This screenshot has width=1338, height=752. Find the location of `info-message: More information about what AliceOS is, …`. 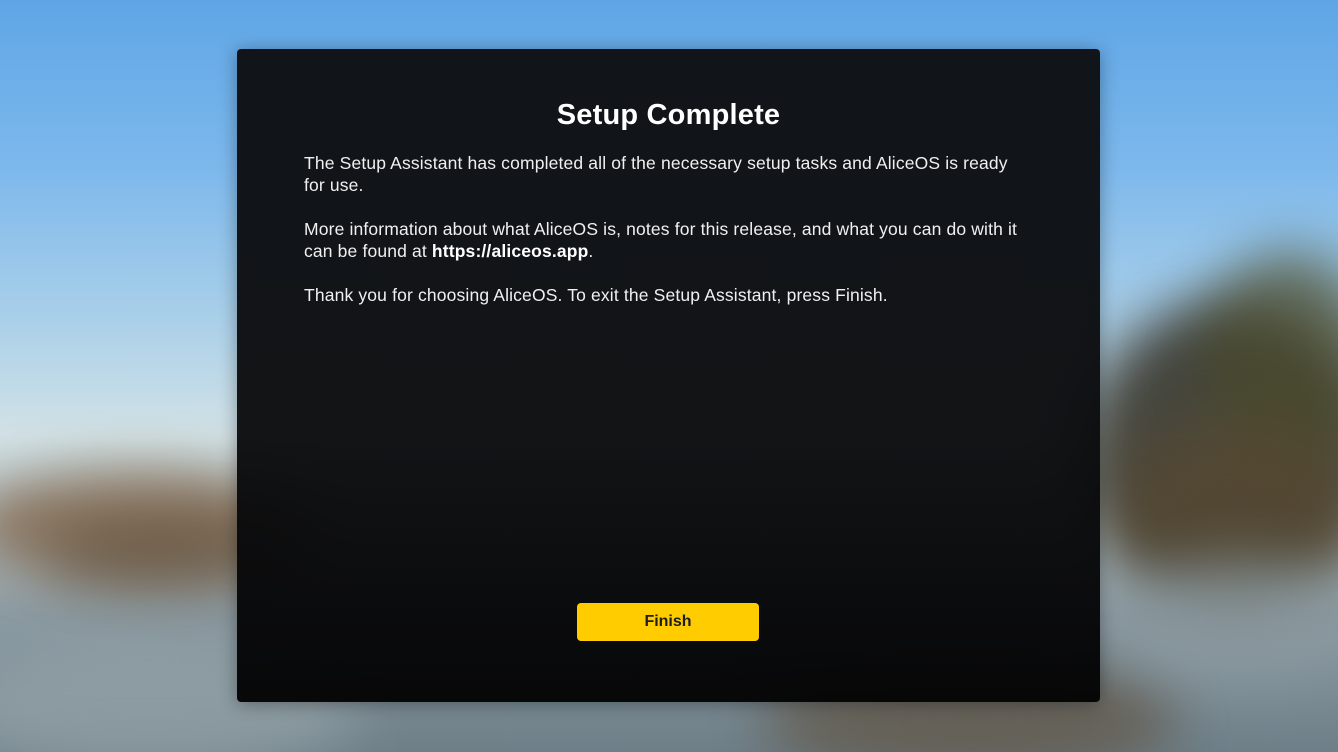

info-message: More information about what AliceOS is, … is located at coordinates (664, 240).